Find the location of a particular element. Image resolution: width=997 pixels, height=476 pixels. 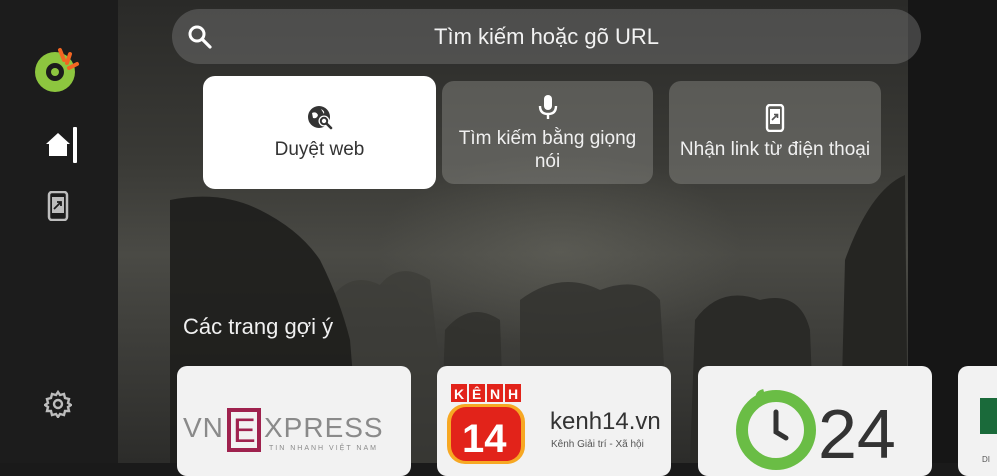

24h-logo: 24 is located at coordinates (816, 431).